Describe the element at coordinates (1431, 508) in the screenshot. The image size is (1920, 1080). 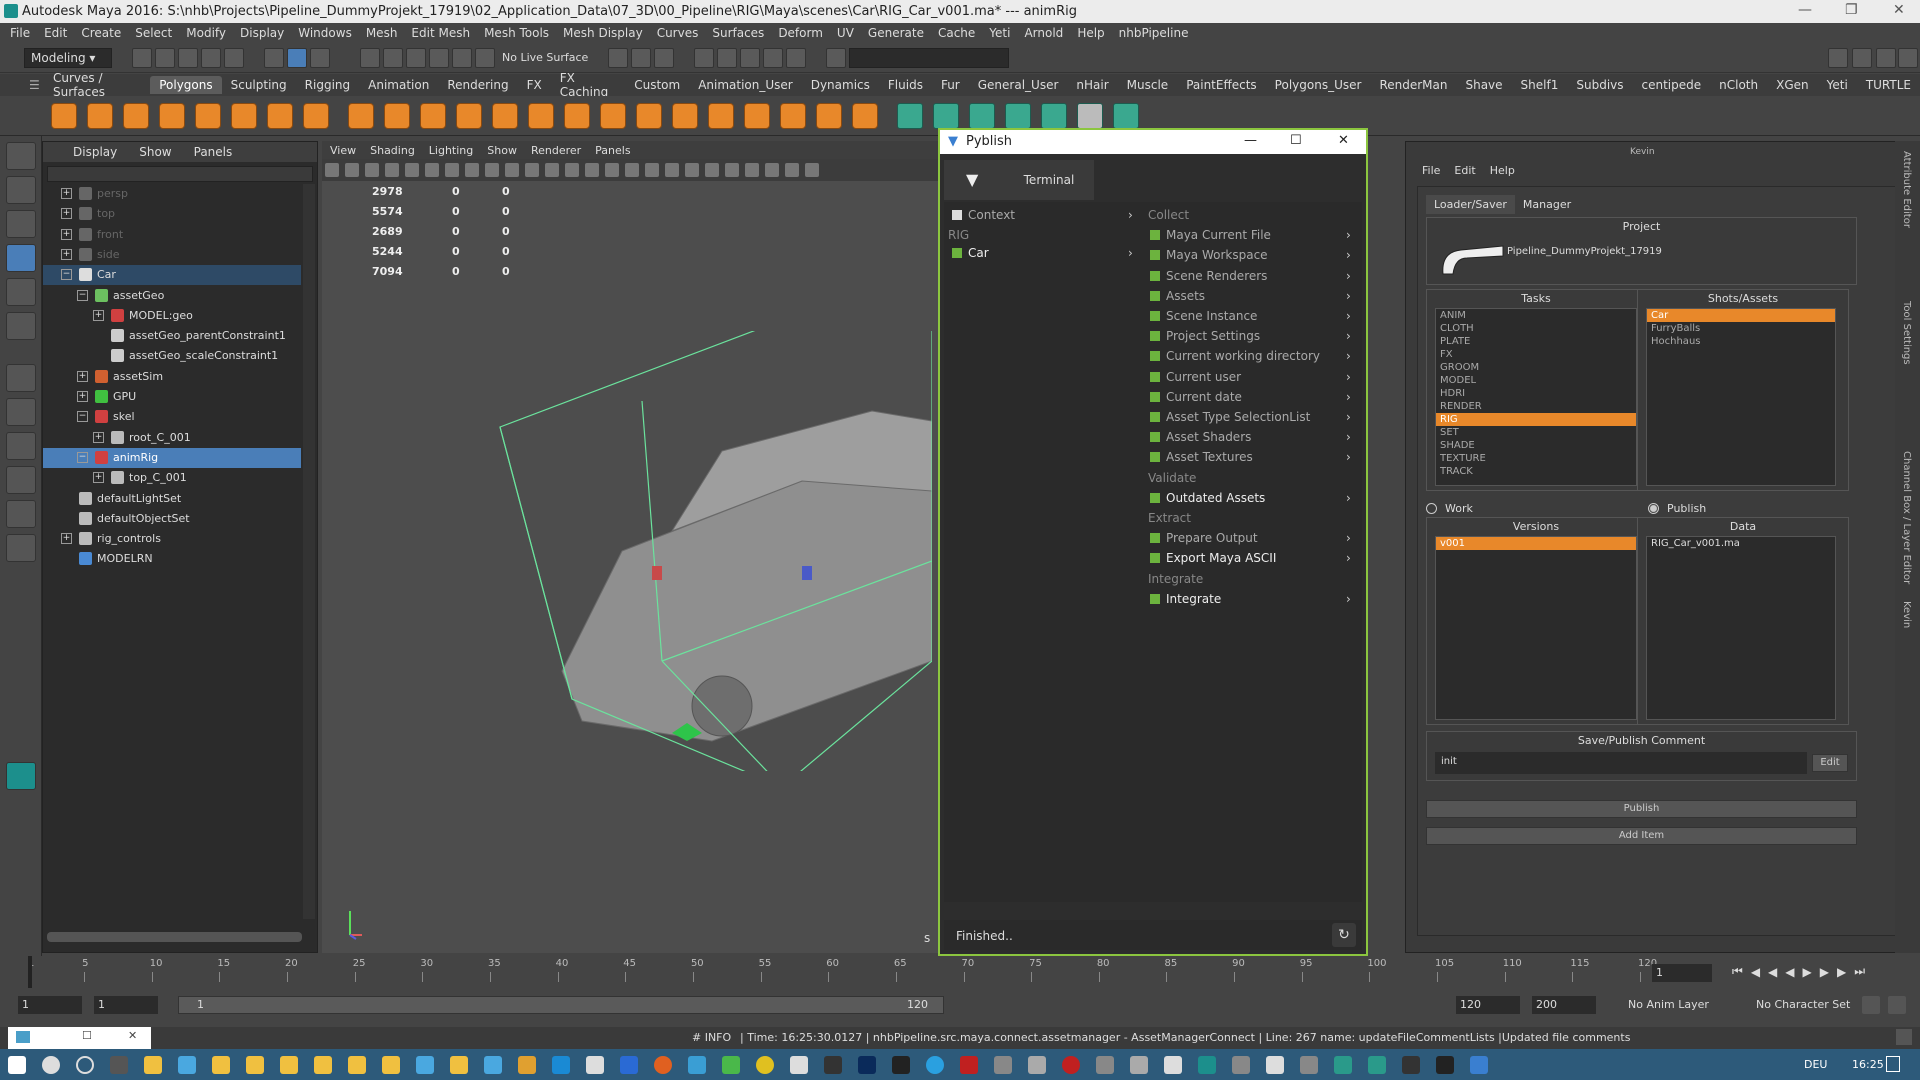
I see `radio-work-circle` at that location.